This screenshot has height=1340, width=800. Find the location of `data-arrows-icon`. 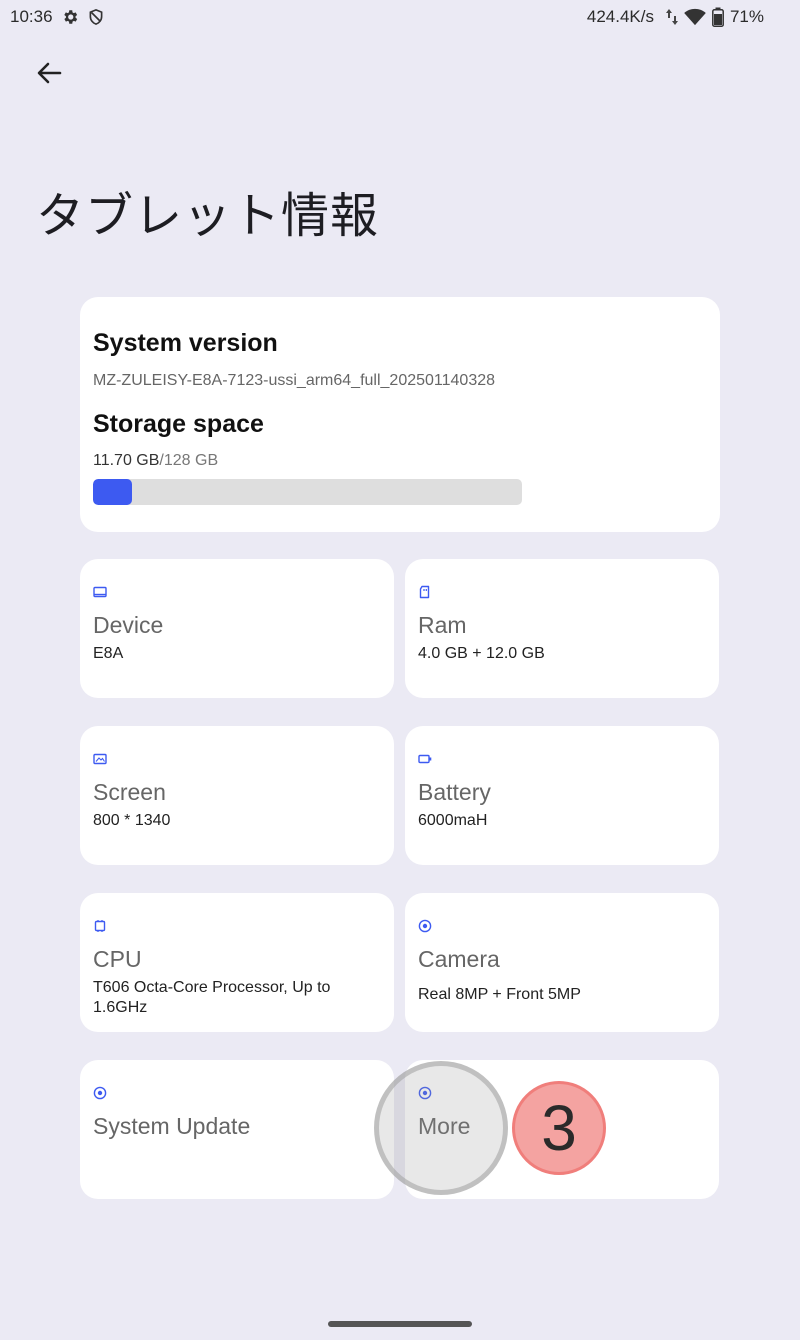

data-arrows-icon is located at coordinates (671, 17).